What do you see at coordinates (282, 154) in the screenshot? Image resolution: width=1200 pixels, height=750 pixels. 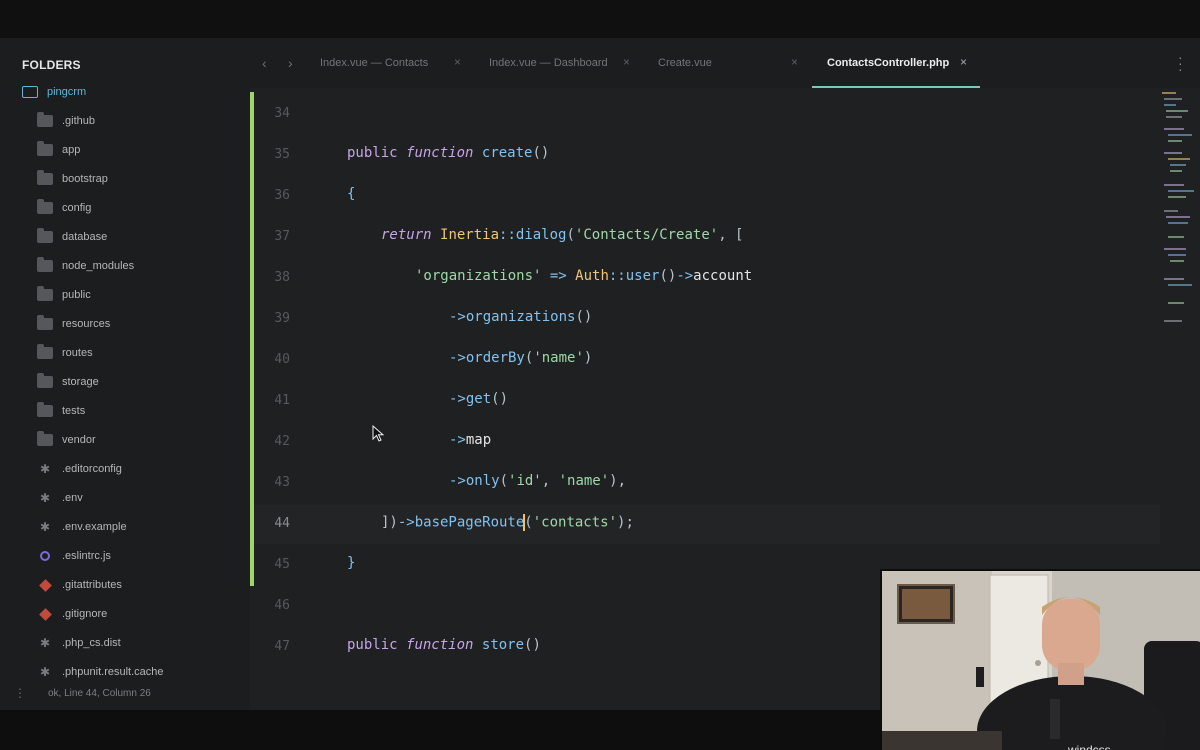 I see `line-number: 35` at bounding box center [282, 154].